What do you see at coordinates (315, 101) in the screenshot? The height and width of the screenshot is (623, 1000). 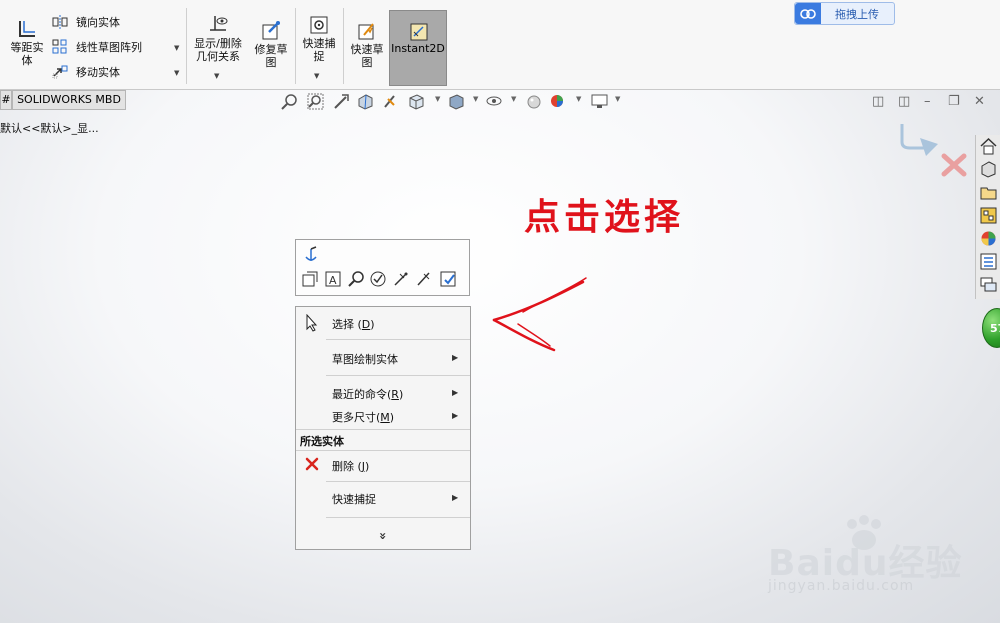 I see `zoom-to-area-icon` at bounding box center [315, 101].